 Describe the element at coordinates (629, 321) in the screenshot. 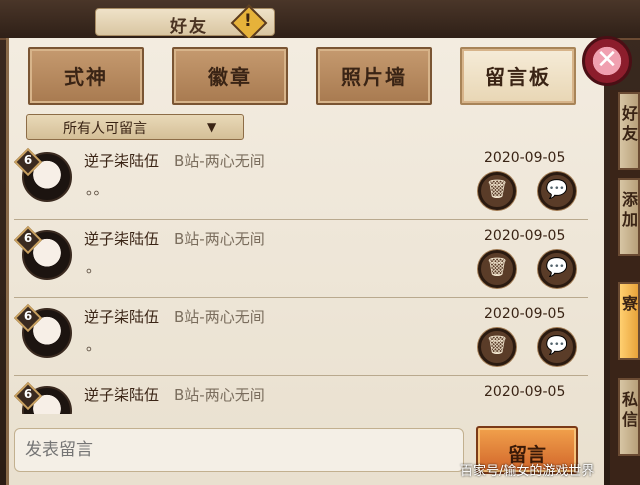

I see `side-tab-guild: 寮` at that location.